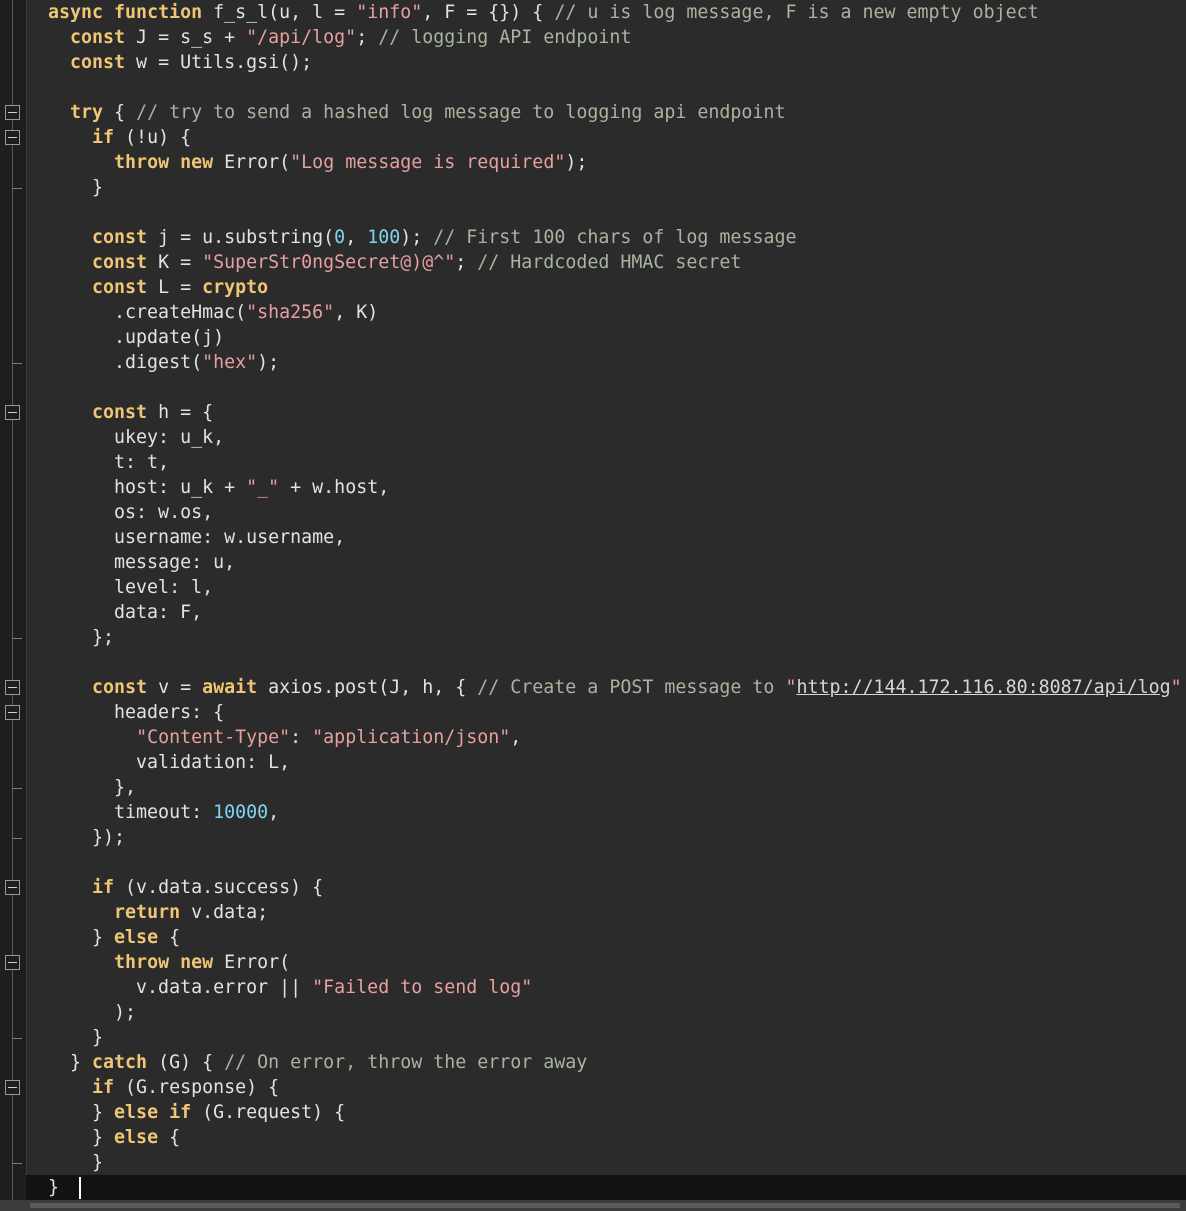  What do you see at coordinates (615, 562) in the screenshot?
I see `code-line: message: u,` at bounding box center [615, 562].